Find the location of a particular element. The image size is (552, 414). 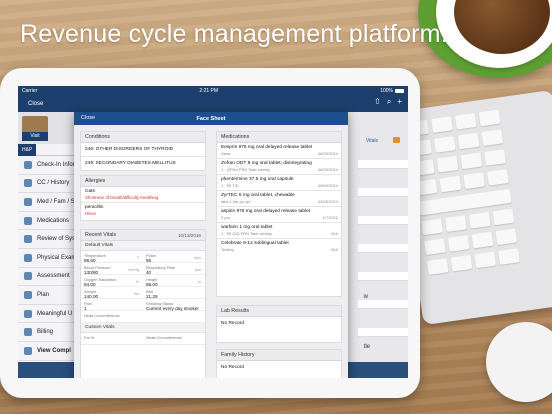

vitals-link: Vitals is located at coordinates (372, 141).